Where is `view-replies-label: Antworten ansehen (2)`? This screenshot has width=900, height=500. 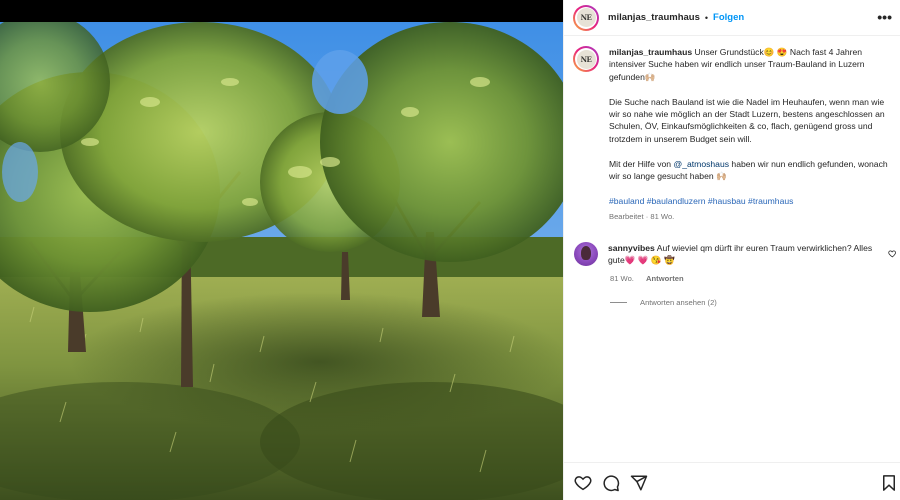 view-replies-label: Antworten ansehen (2) is located at coordinates (678, 302).